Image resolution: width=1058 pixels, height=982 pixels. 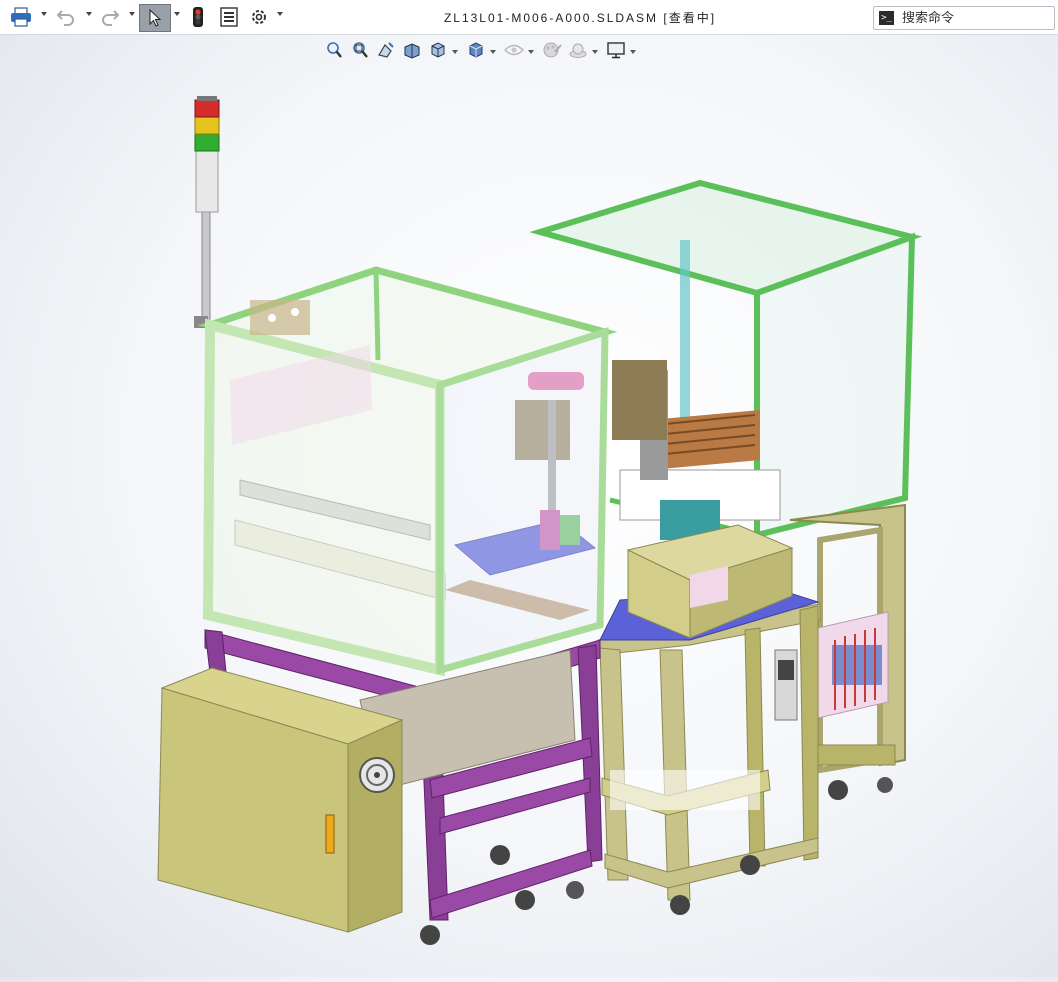 I want to click on traffic-light-icon, so click(x=198, y=17).